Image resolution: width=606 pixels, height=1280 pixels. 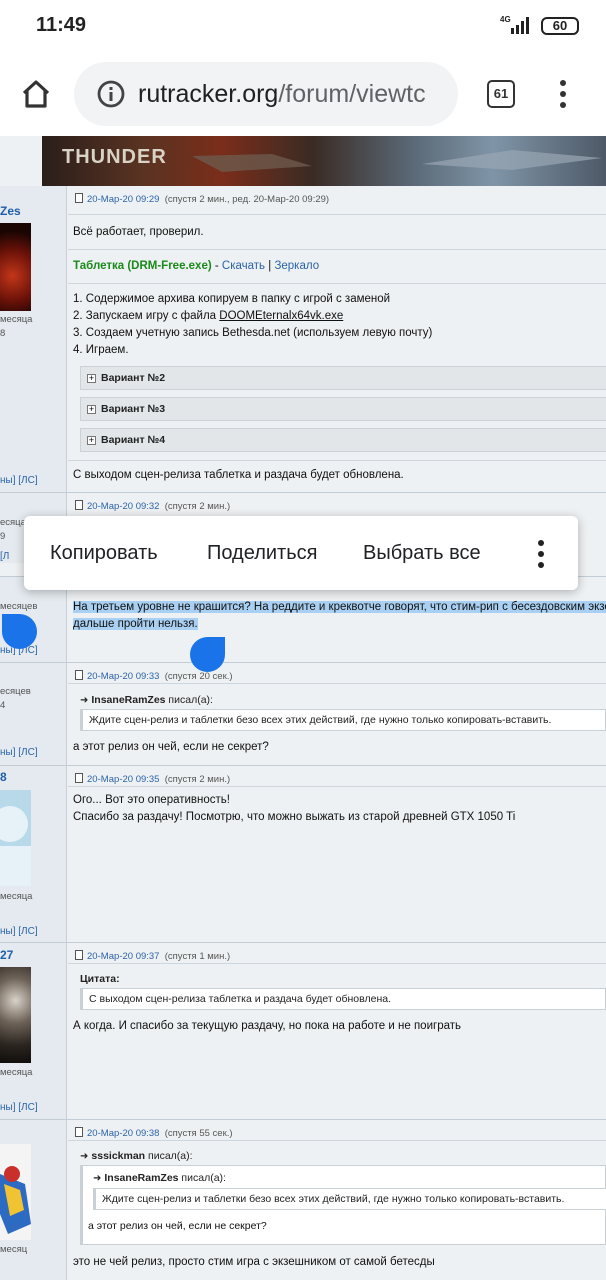 What do you see at coordinates (303, 26) in the screenshot?
I see `status-bar: 11:49 4G 60` at bounding box center [303, 26].